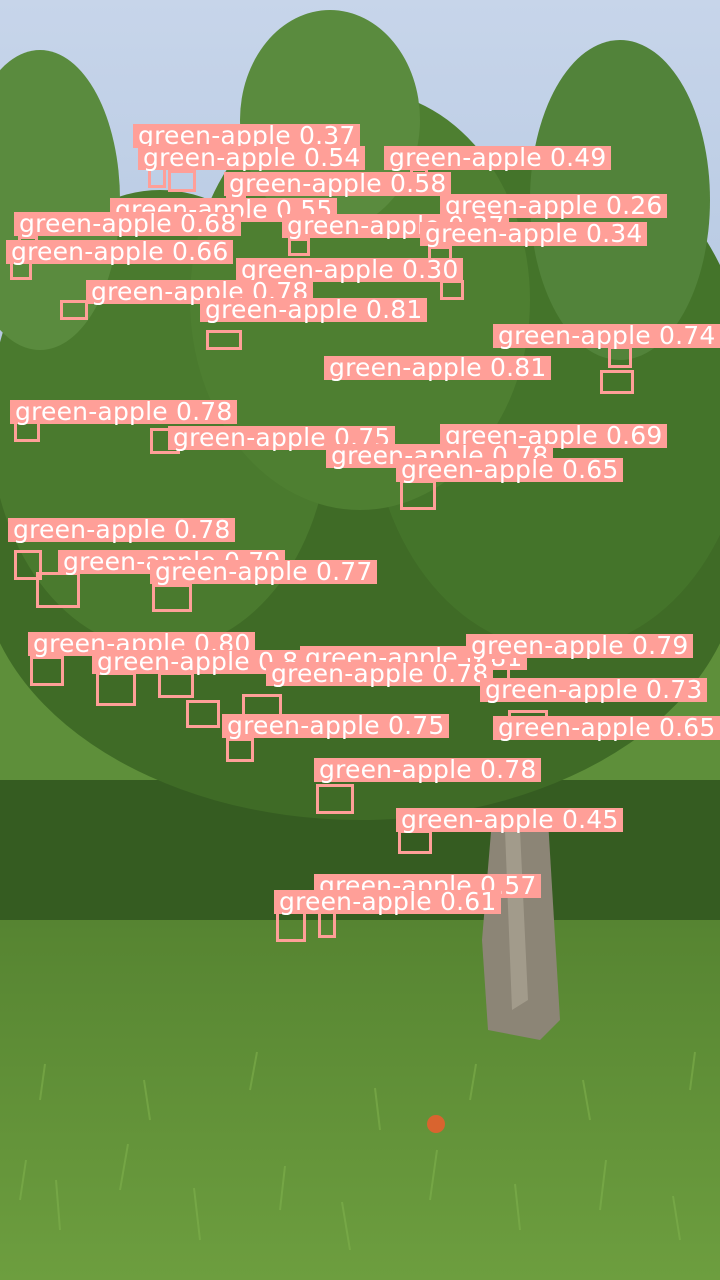 This screenshot has height=1280, width=720. I want to click on detection-label: green-apple 0.77, so click(264, 571).